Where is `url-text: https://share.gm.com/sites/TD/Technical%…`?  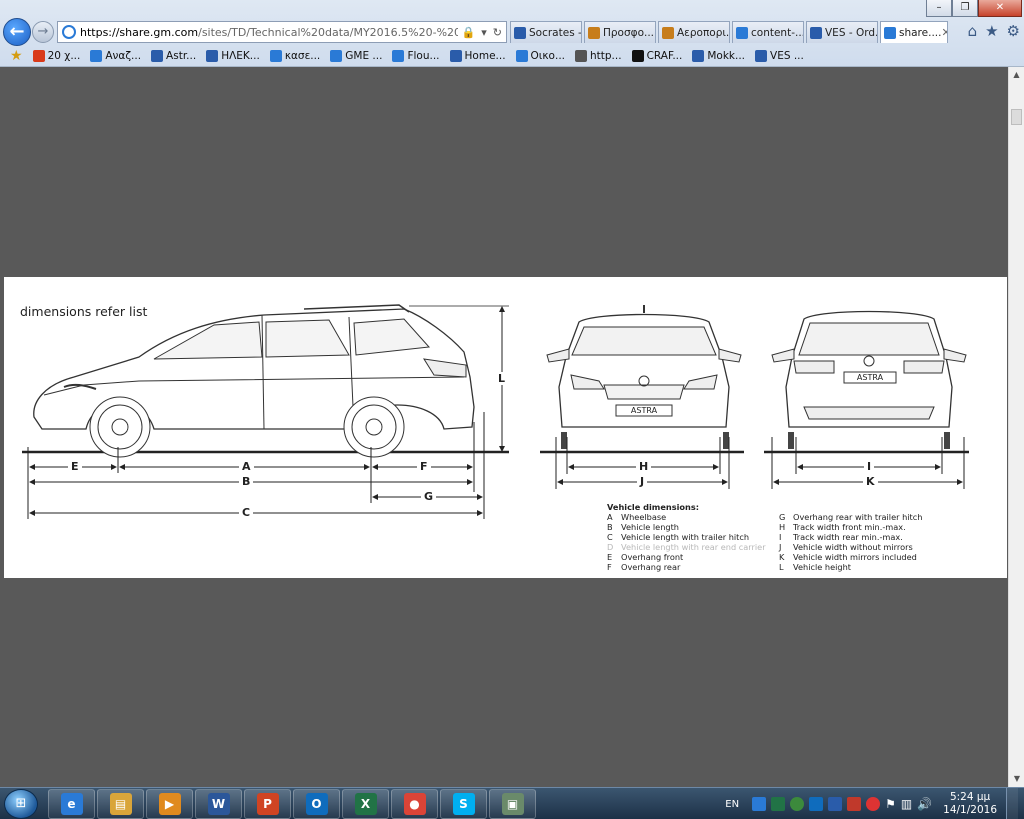
url-text: https://share.gm.com/sites/TD/Technical%… is located at coordinates (269, 32).